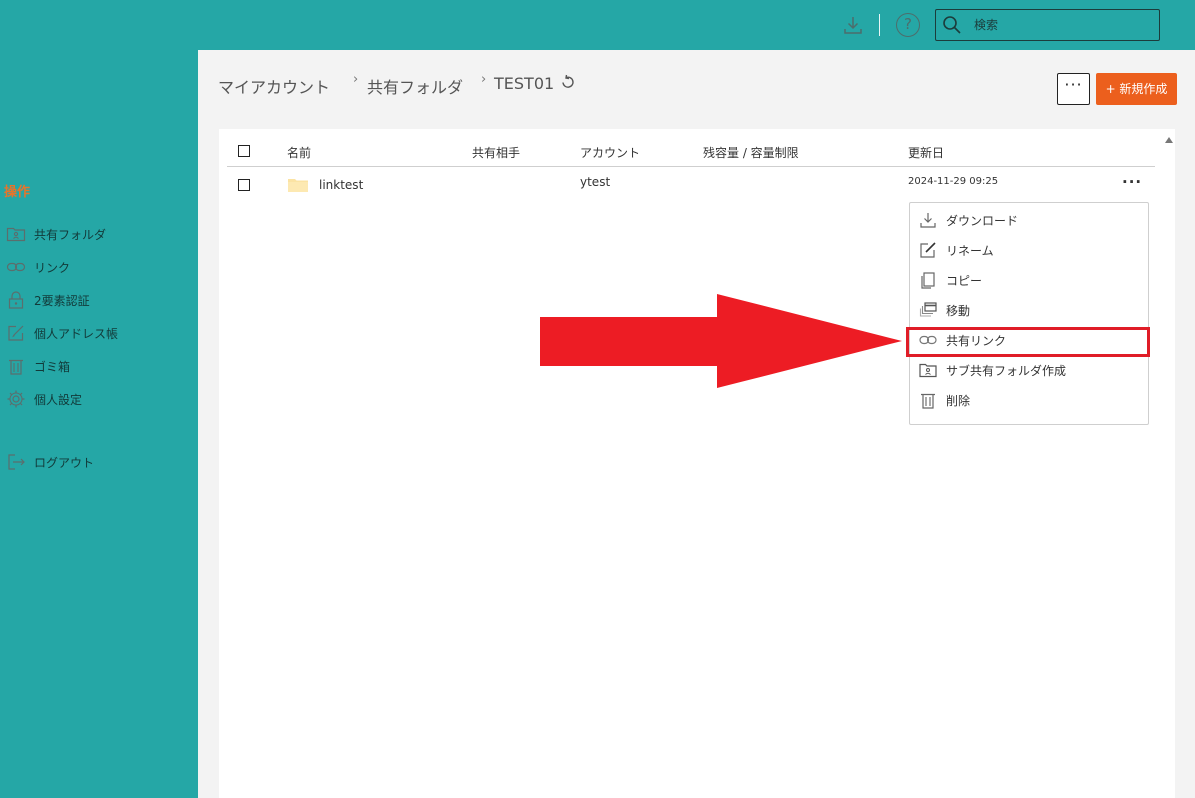 The image size is (1195, 798). Describe the element at coordinates (1030, 340) in the screenshot. I see `menu-item-share-link: 共有リンク` at that location.